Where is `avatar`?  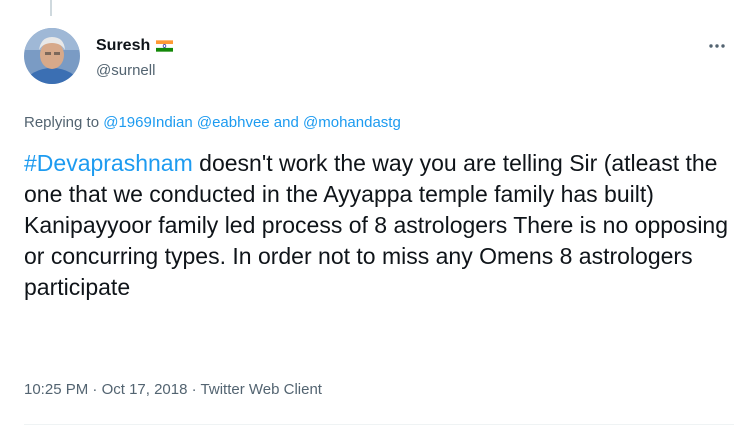 avatar is located at coordinates (52, 56).